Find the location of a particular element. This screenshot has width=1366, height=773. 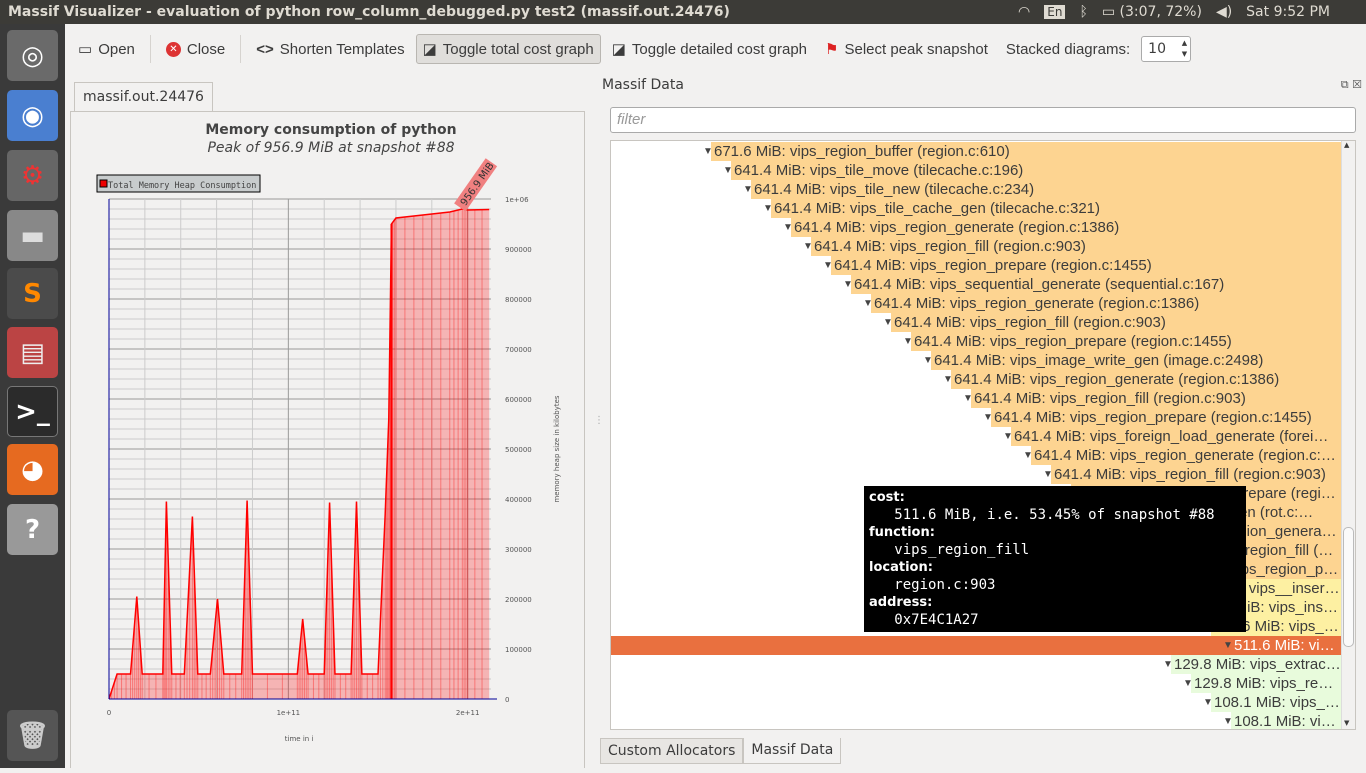

tab-massif-data: Massif Data is located at coordinates (792, 751).